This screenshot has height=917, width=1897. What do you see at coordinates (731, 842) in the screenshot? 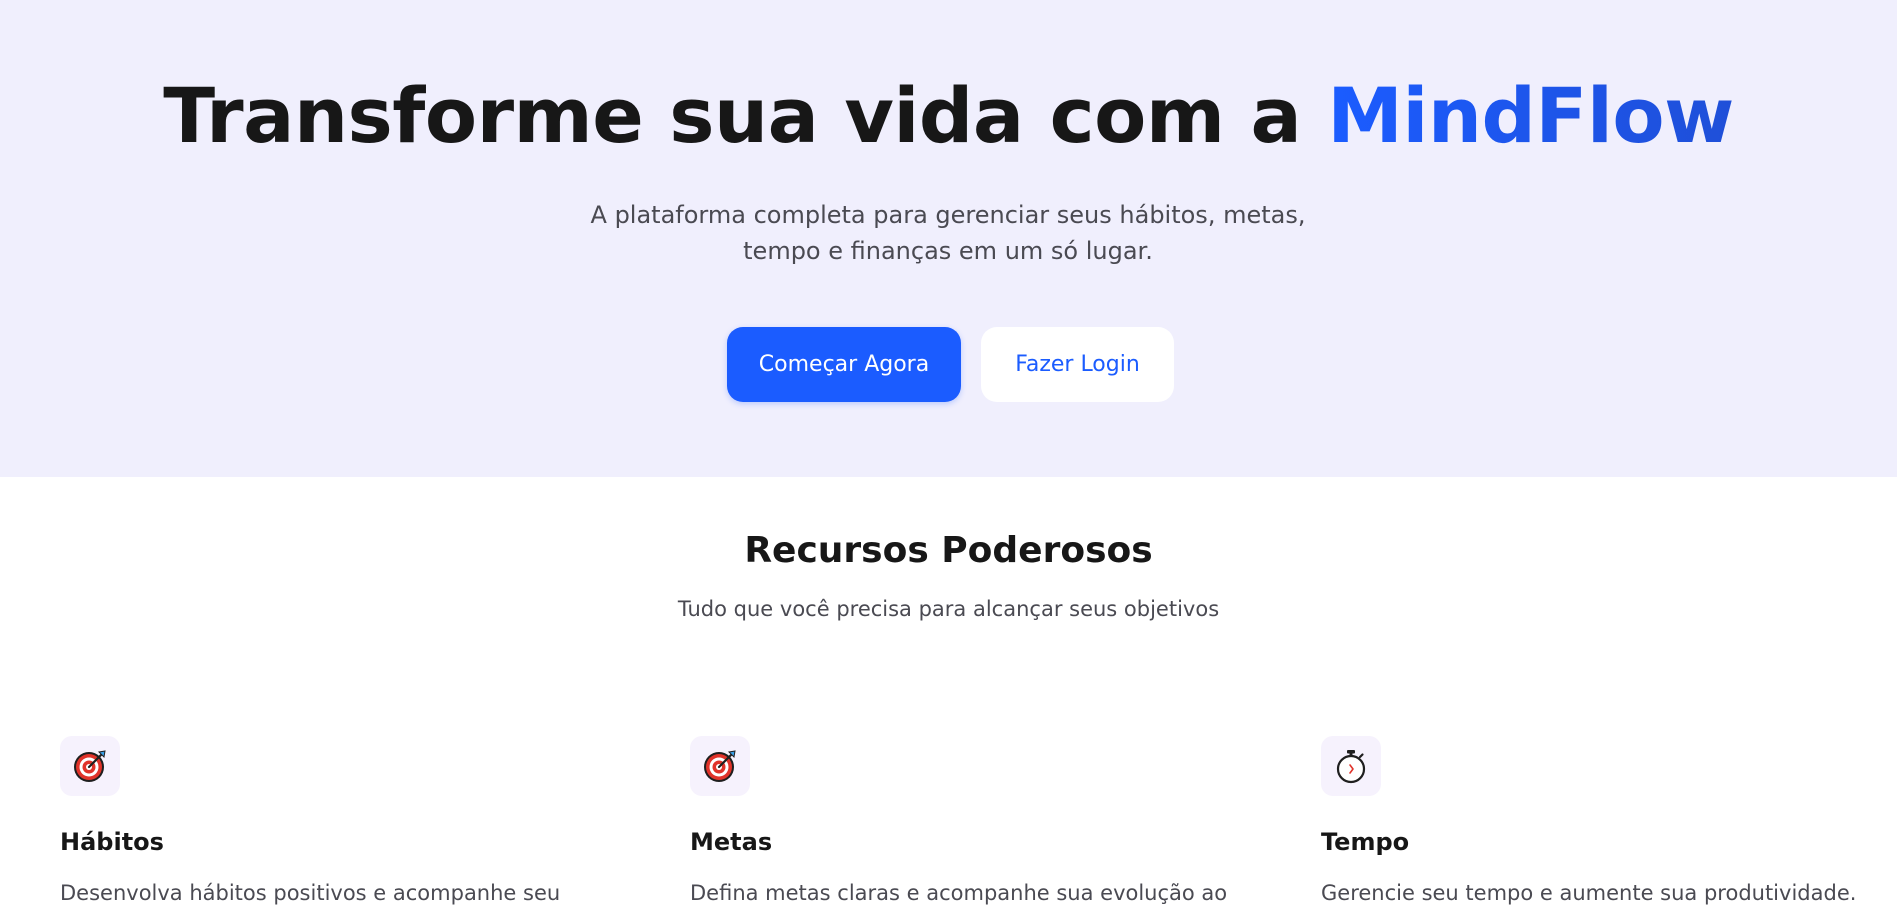
I see `feature-title: Metas` at bounding box center [731, 842].